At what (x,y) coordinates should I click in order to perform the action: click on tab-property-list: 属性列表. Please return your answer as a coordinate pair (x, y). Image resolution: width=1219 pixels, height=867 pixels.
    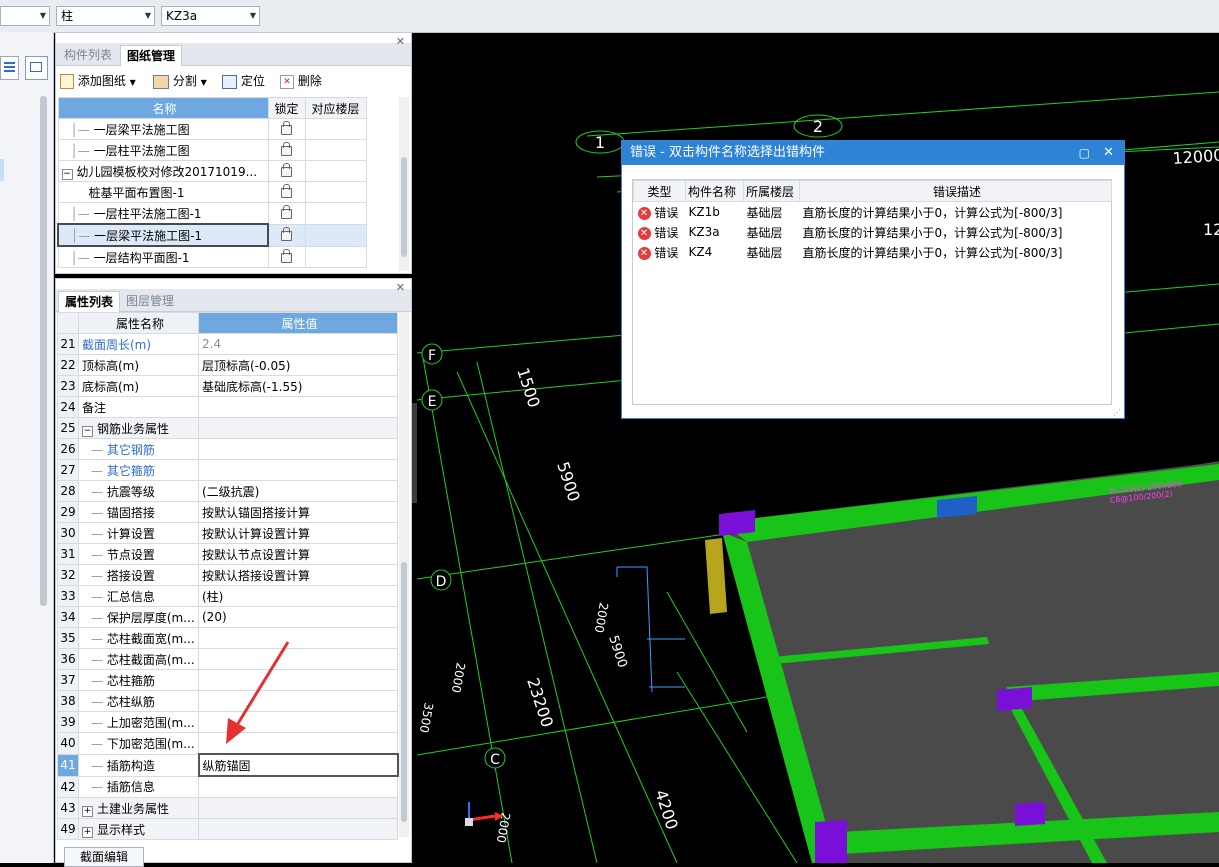
    Looking at the image, I should click on (89, 301).